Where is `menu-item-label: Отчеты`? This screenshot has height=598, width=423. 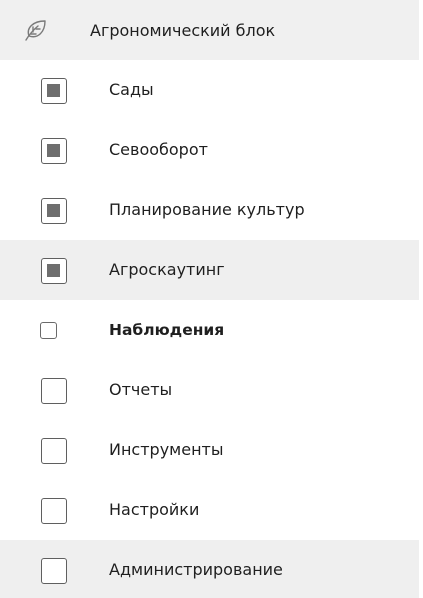
menu-item-label: Отчеты is located at coordinates (141, 389).